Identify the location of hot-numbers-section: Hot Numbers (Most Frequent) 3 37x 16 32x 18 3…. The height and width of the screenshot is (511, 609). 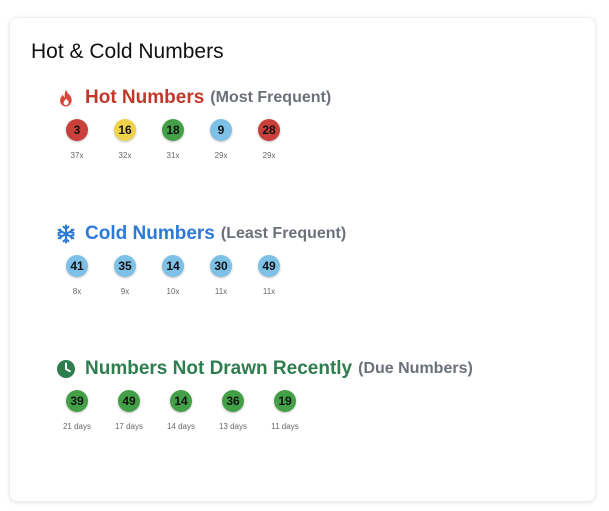
(193, 127).